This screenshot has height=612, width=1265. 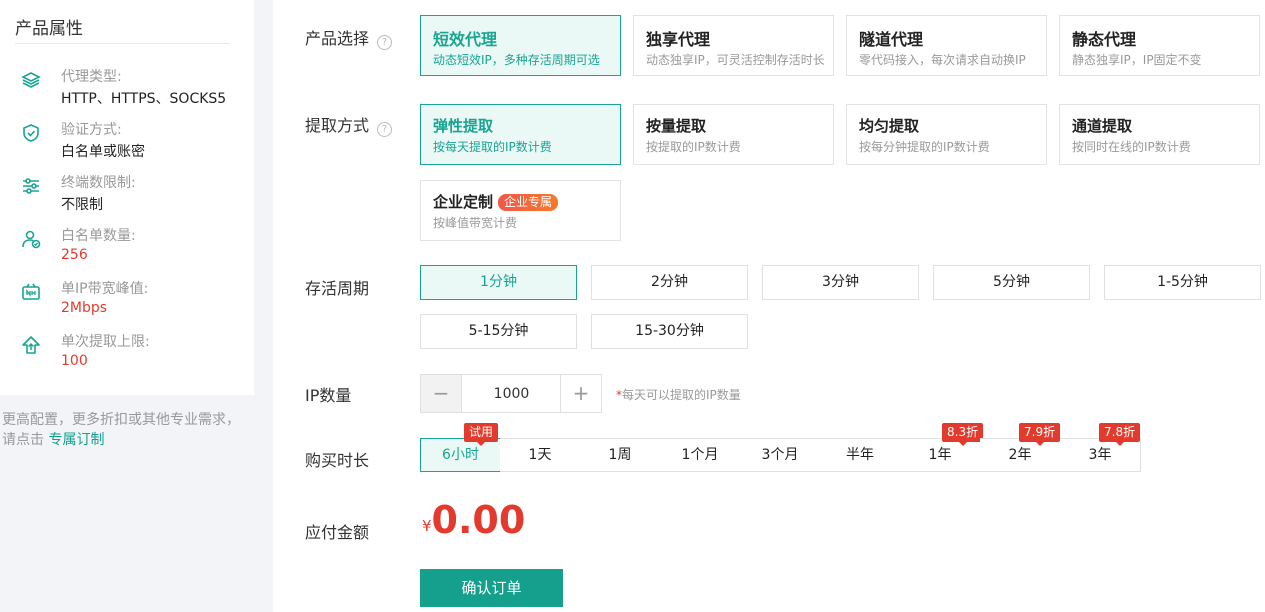 What do you see at coordinates (1102, 126) in the screenshot?
I see `option-title: 通道提取` at bounding box center [1102, 126].